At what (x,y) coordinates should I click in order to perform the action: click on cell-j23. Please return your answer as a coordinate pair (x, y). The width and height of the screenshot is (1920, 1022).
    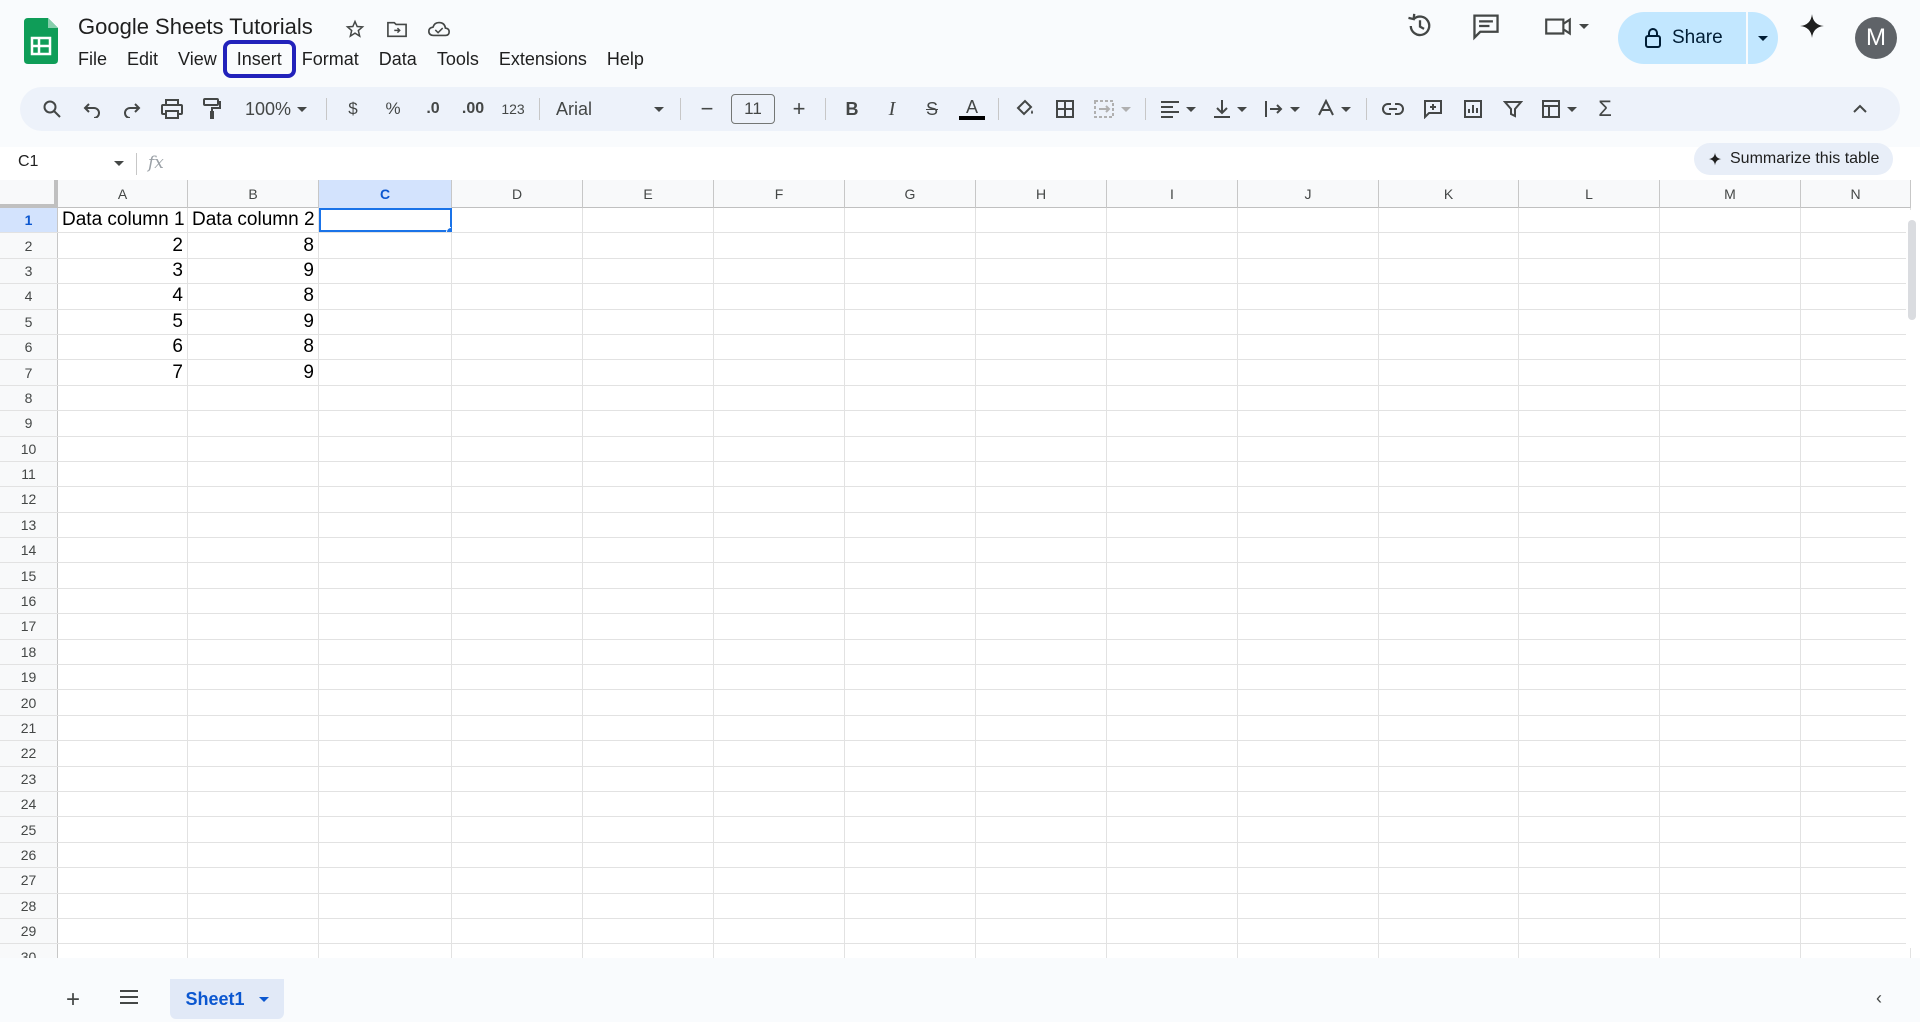
    Looking at the image, I should click on (1308, 778).